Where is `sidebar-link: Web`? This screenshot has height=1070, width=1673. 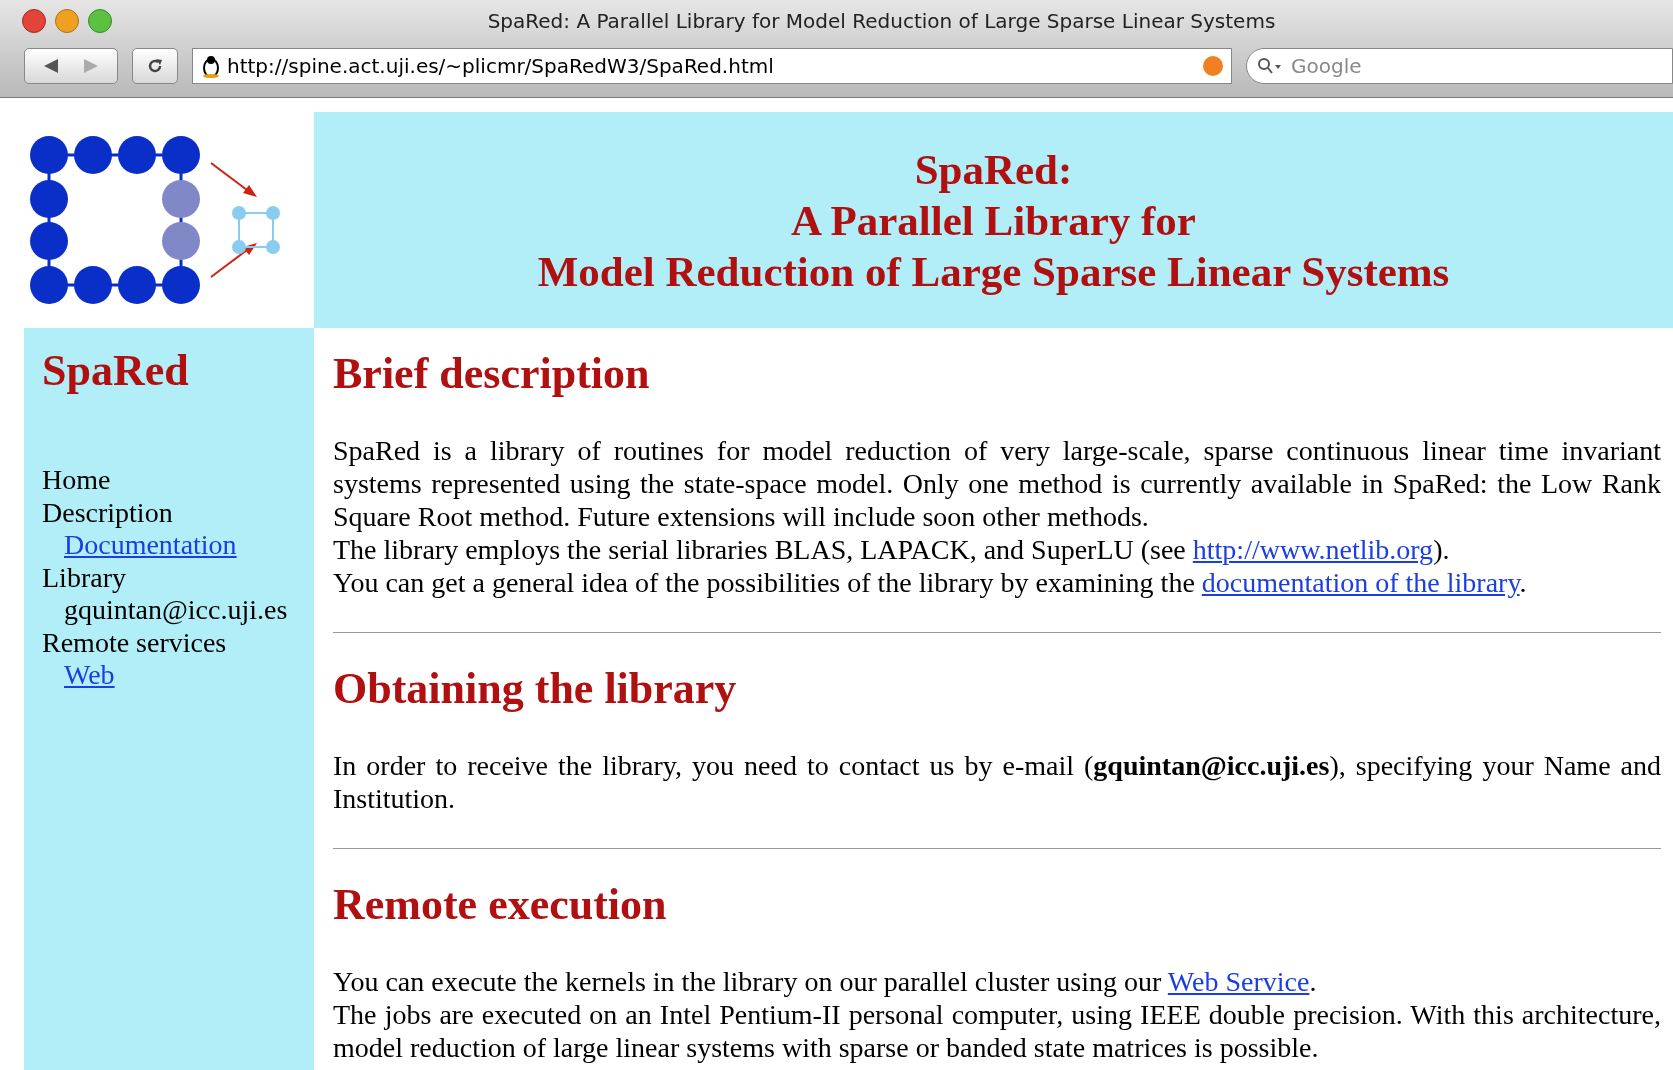
sidebar-link: Web is located at coordinates (89, 675).